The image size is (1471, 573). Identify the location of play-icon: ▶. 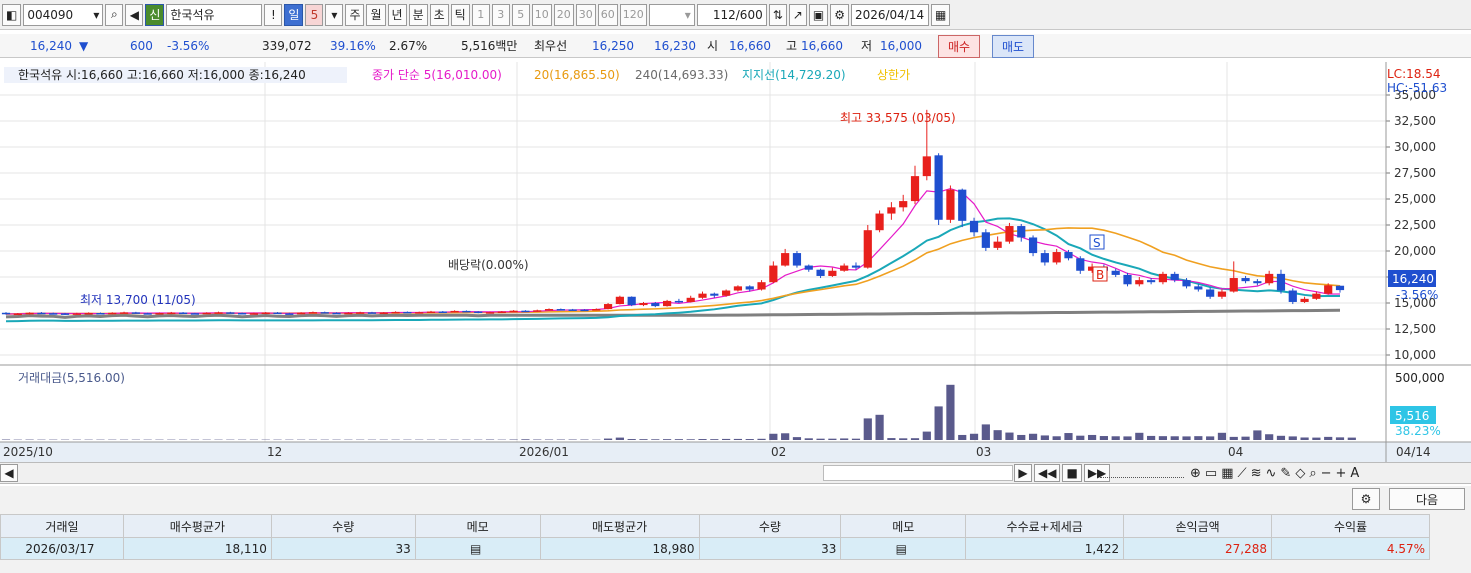
(1023, 473).